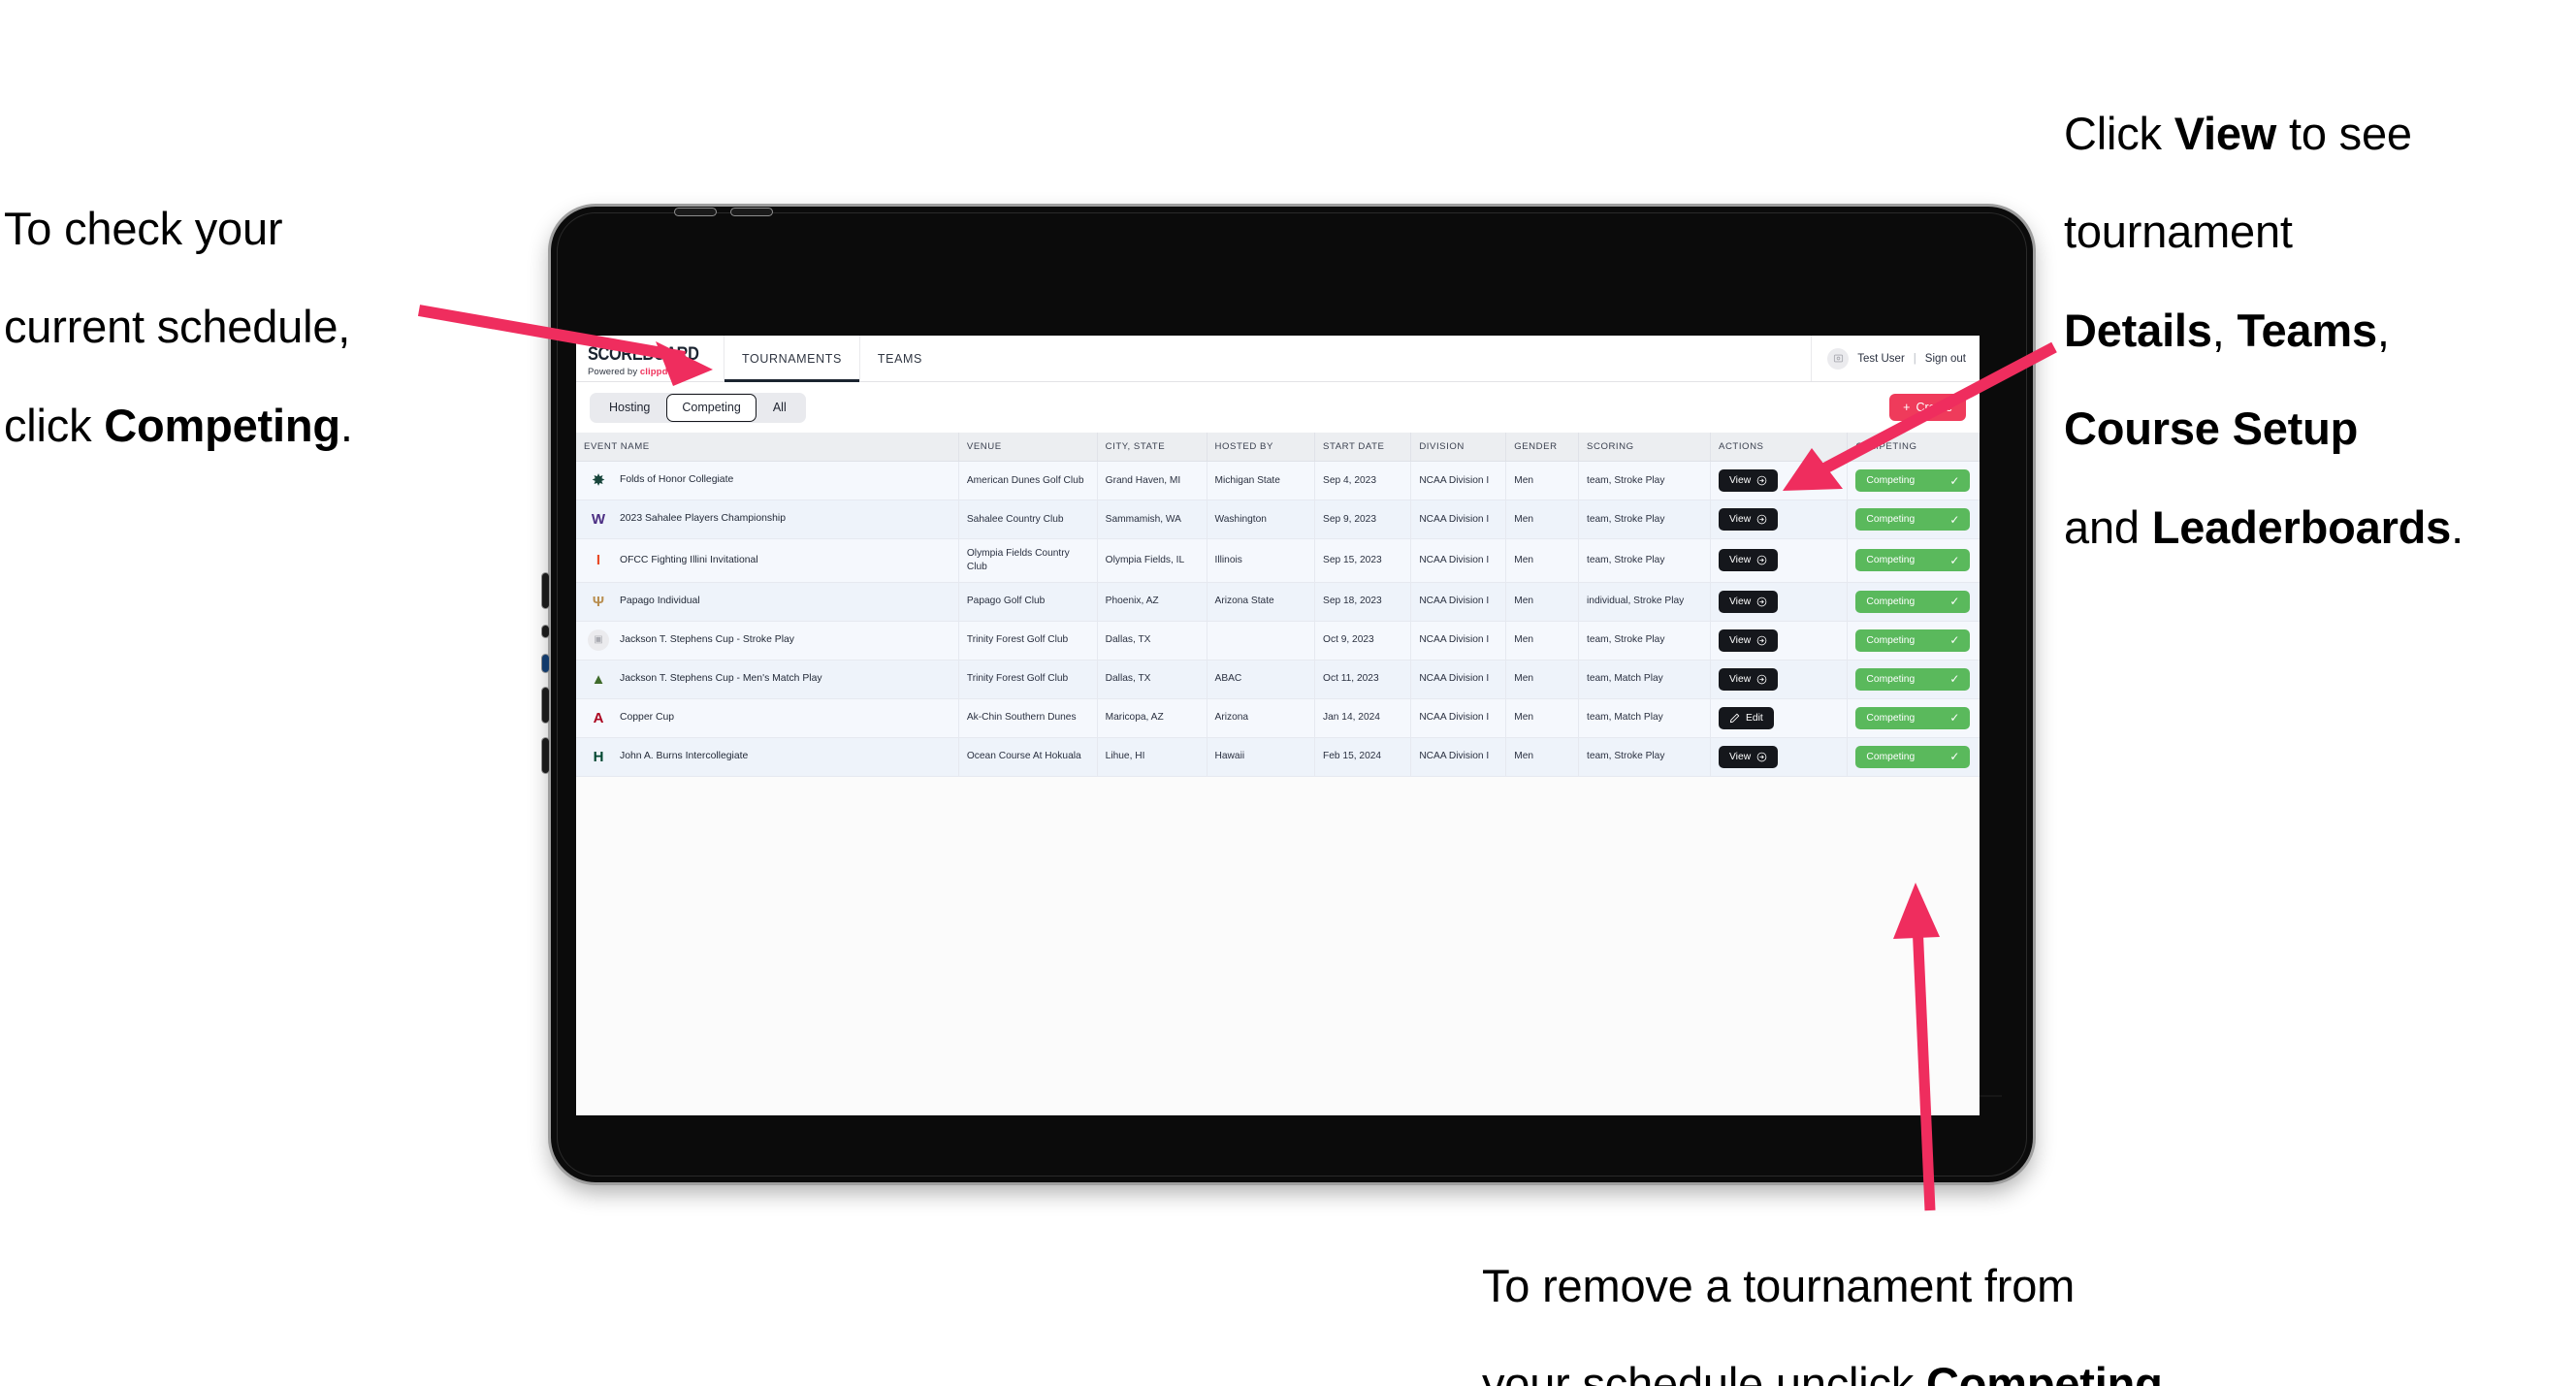 The image size is (2576, 1386). I want to click on annotation-right-bold-course-setup: Course Setup, so click(2211, 429).